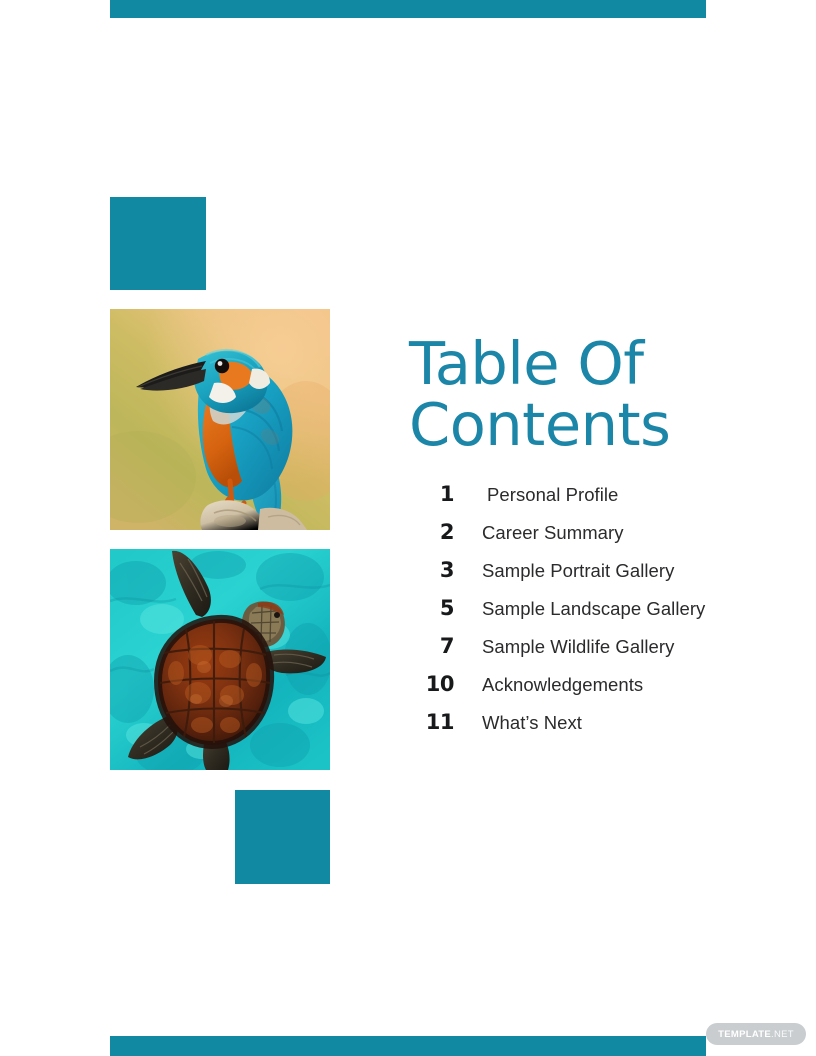 The image size is (816, 1056). What do you see at coordinates (447, 570) in the screenshot?
I see `toc-entry-number: 3` at bounding box center [447, 570].